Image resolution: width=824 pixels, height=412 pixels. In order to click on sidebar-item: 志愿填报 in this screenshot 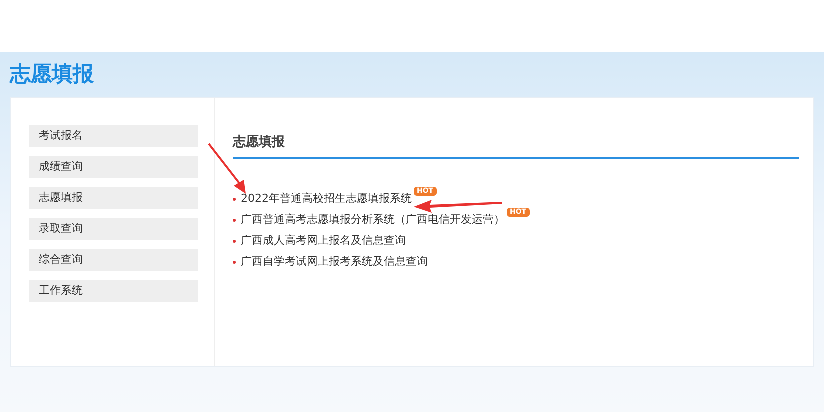, I will do `click(113, 198)`.